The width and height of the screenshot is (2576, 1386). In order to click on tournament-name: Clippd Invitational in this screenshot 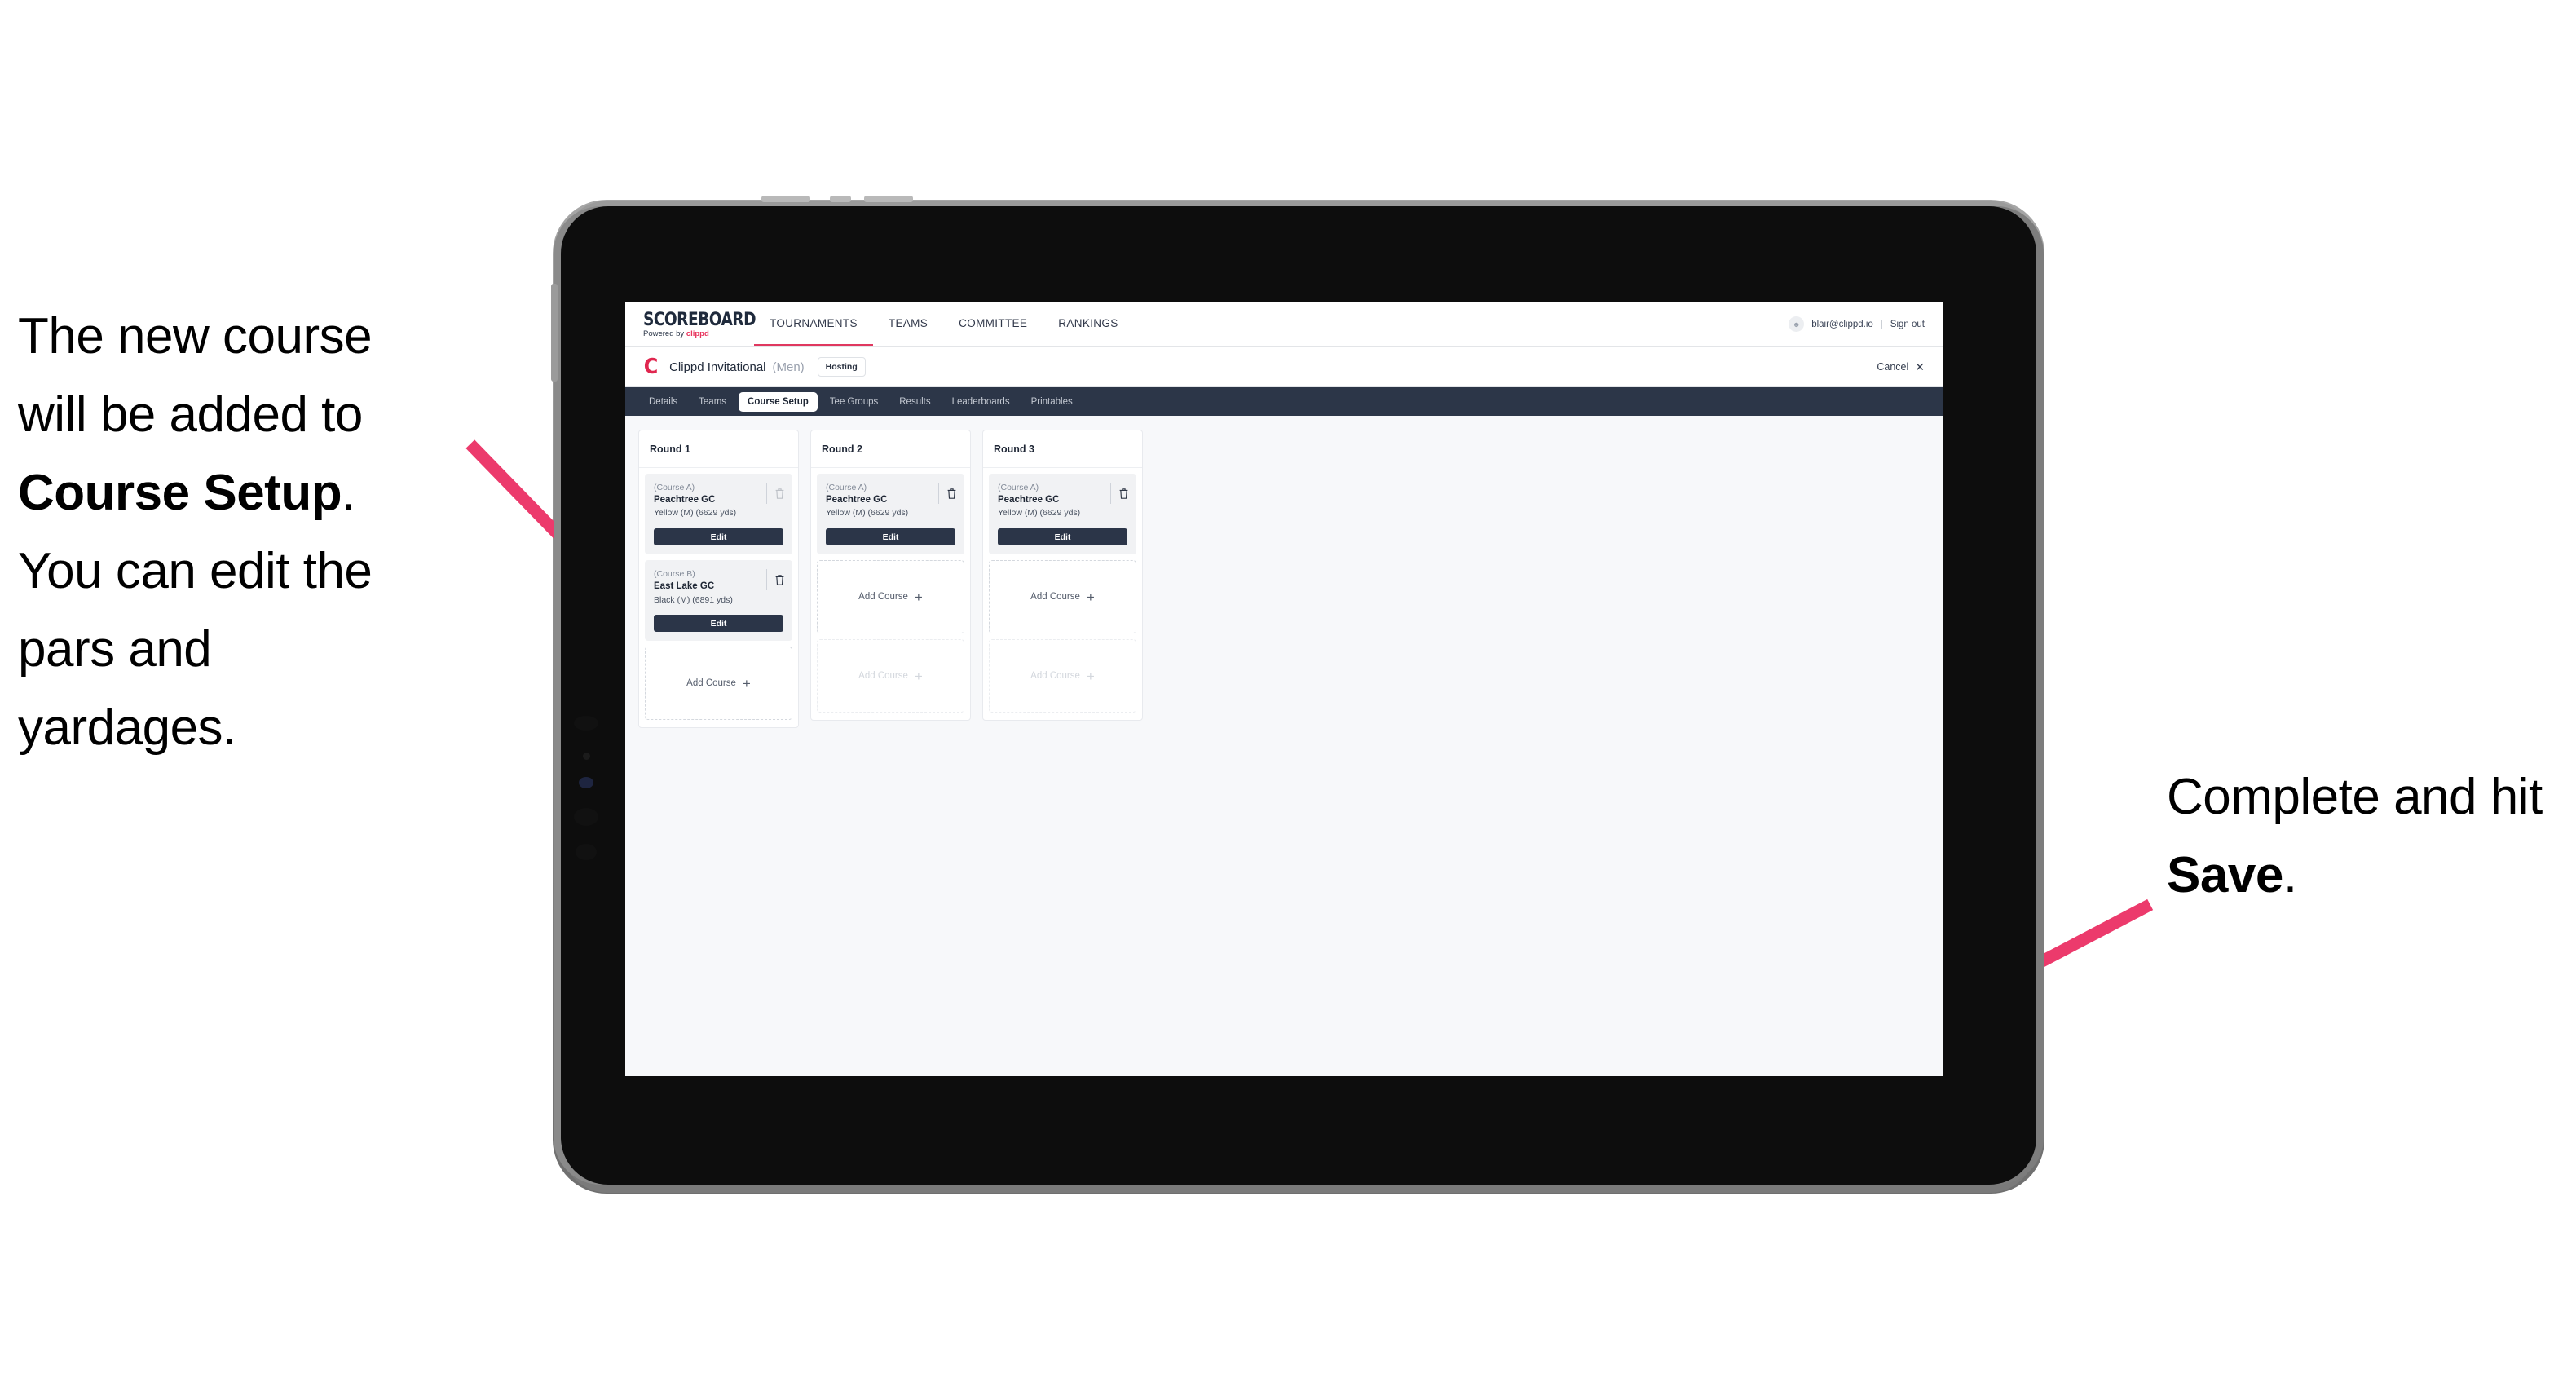, I will do `click(717, 367)`.